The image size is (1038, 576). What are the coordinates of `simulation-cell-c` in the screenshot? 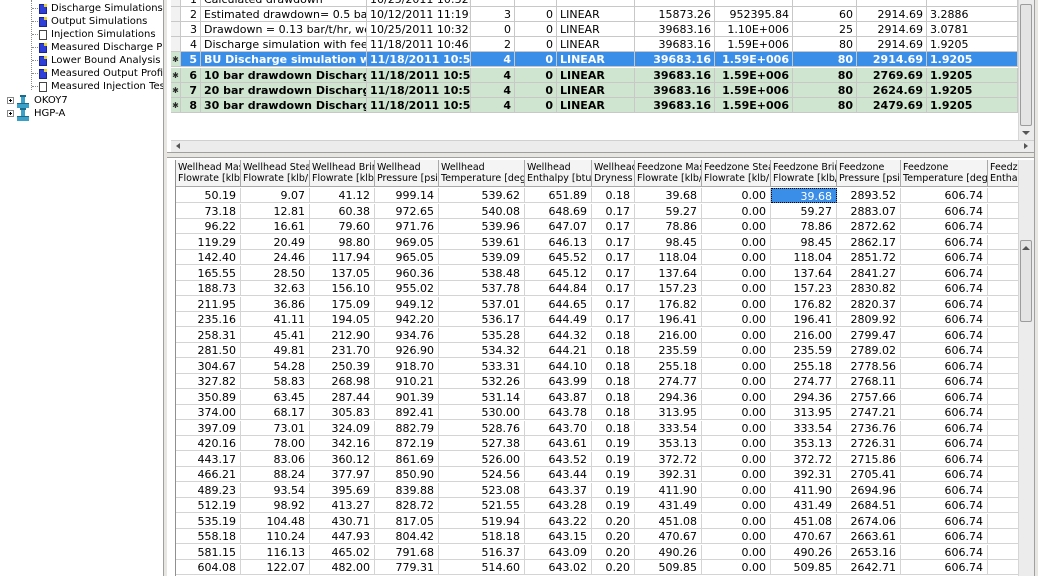 It's located at (825, 3).